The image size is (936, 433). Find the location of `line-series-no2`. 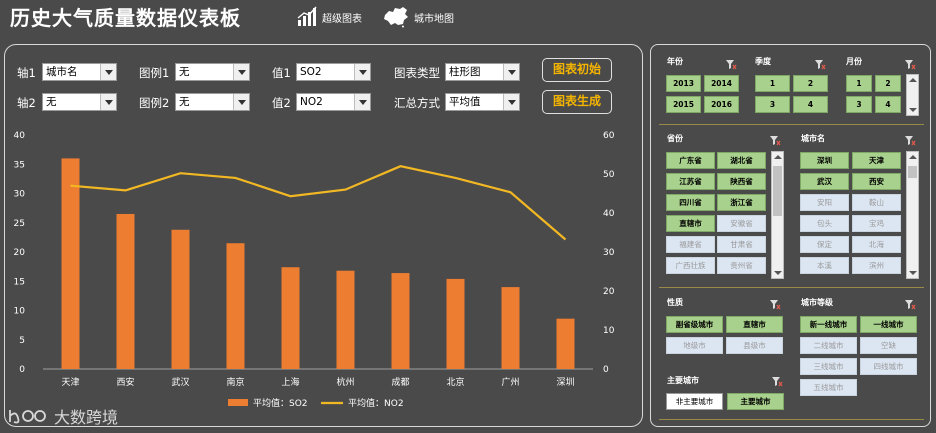

line-series-no2 is located at coordinates (318, 203).